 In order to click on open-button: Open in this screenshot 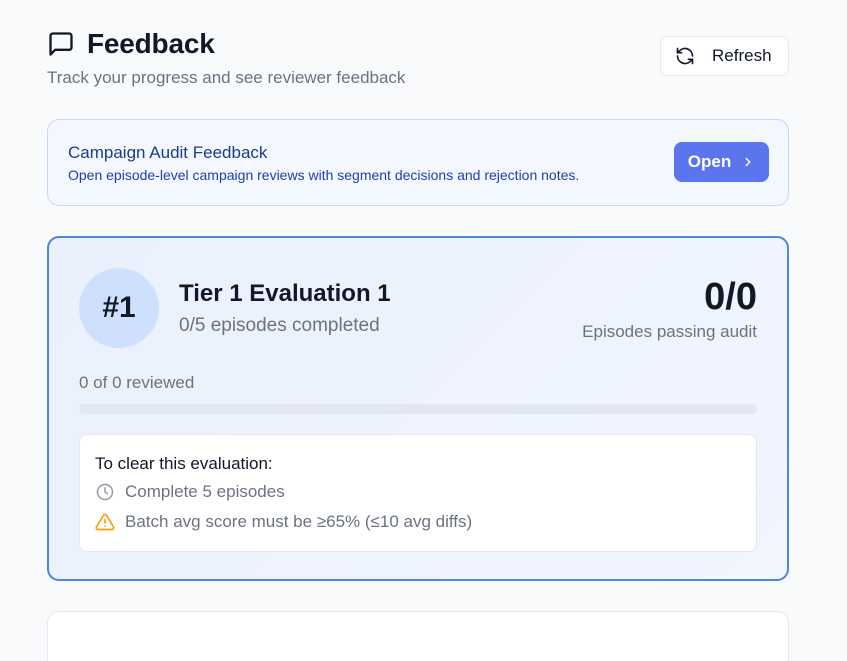, I will do `click(721, 162)`.